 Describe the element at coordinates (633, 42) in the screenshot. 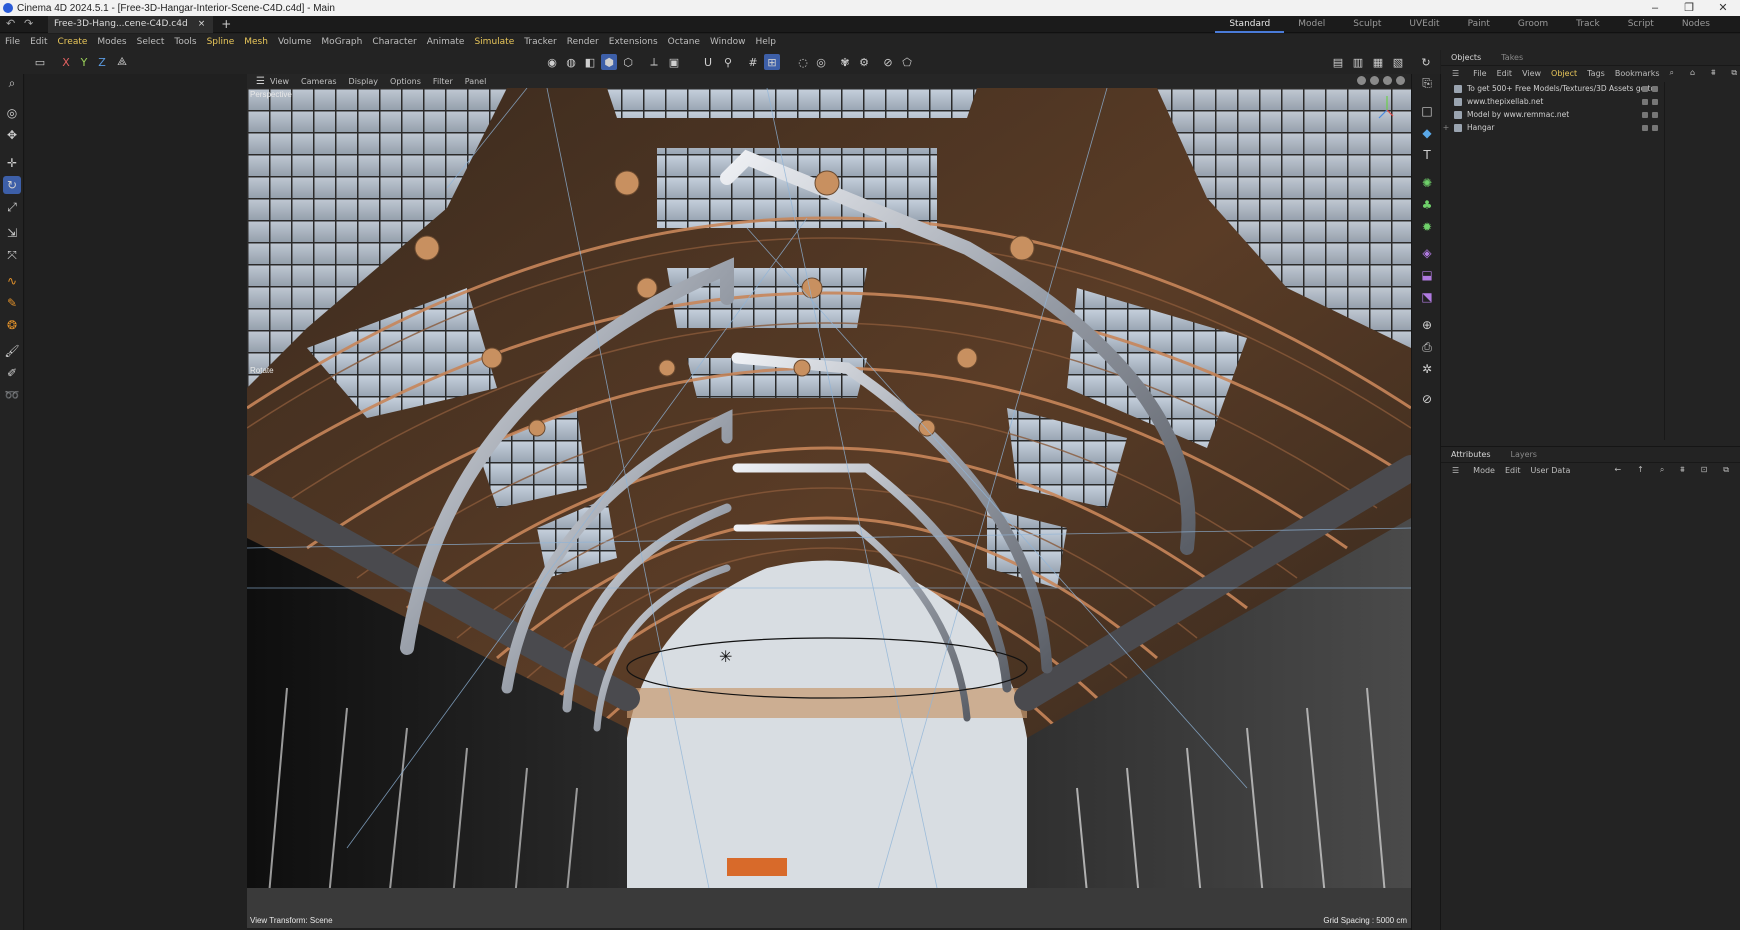

I see `menu-extensions: Extensions` at that location.